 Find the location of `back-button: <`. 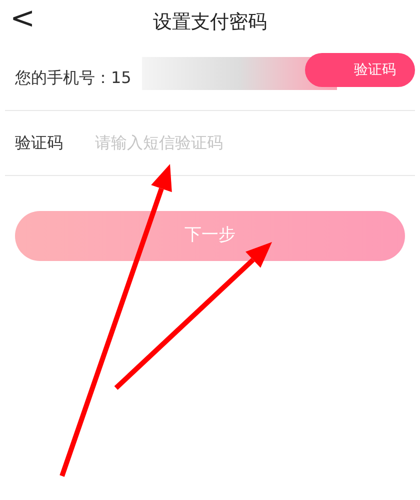

back-button: < is located at coordinates (23, 19).